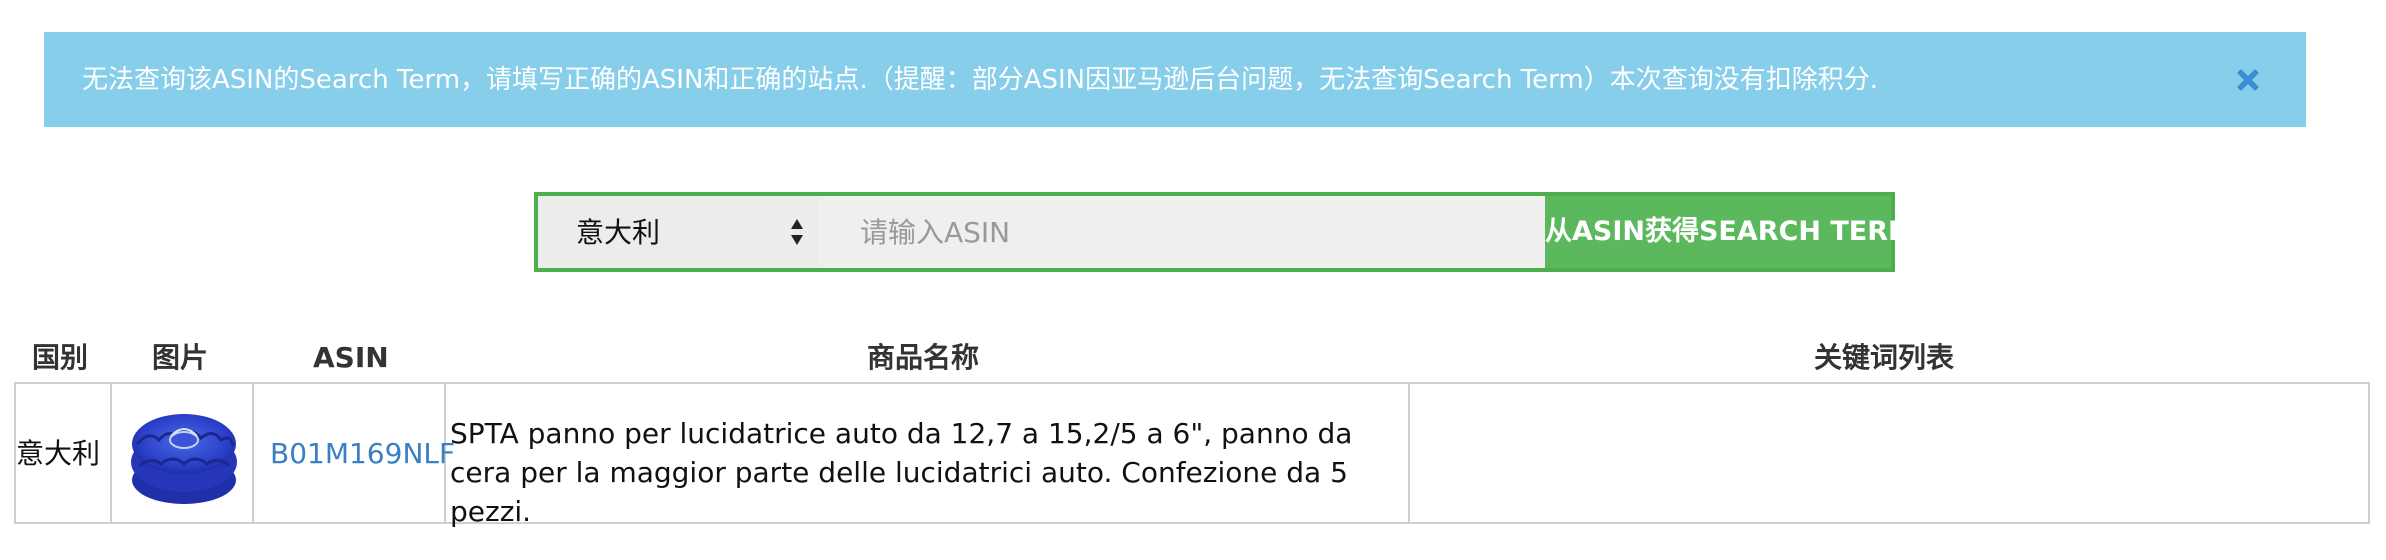 The width and height of the screenshot is (2386, 560). What do you see at coordinates (2248, 80) in the screenshot?
I see `close-x-icon` at bounding box center [2248, 80].